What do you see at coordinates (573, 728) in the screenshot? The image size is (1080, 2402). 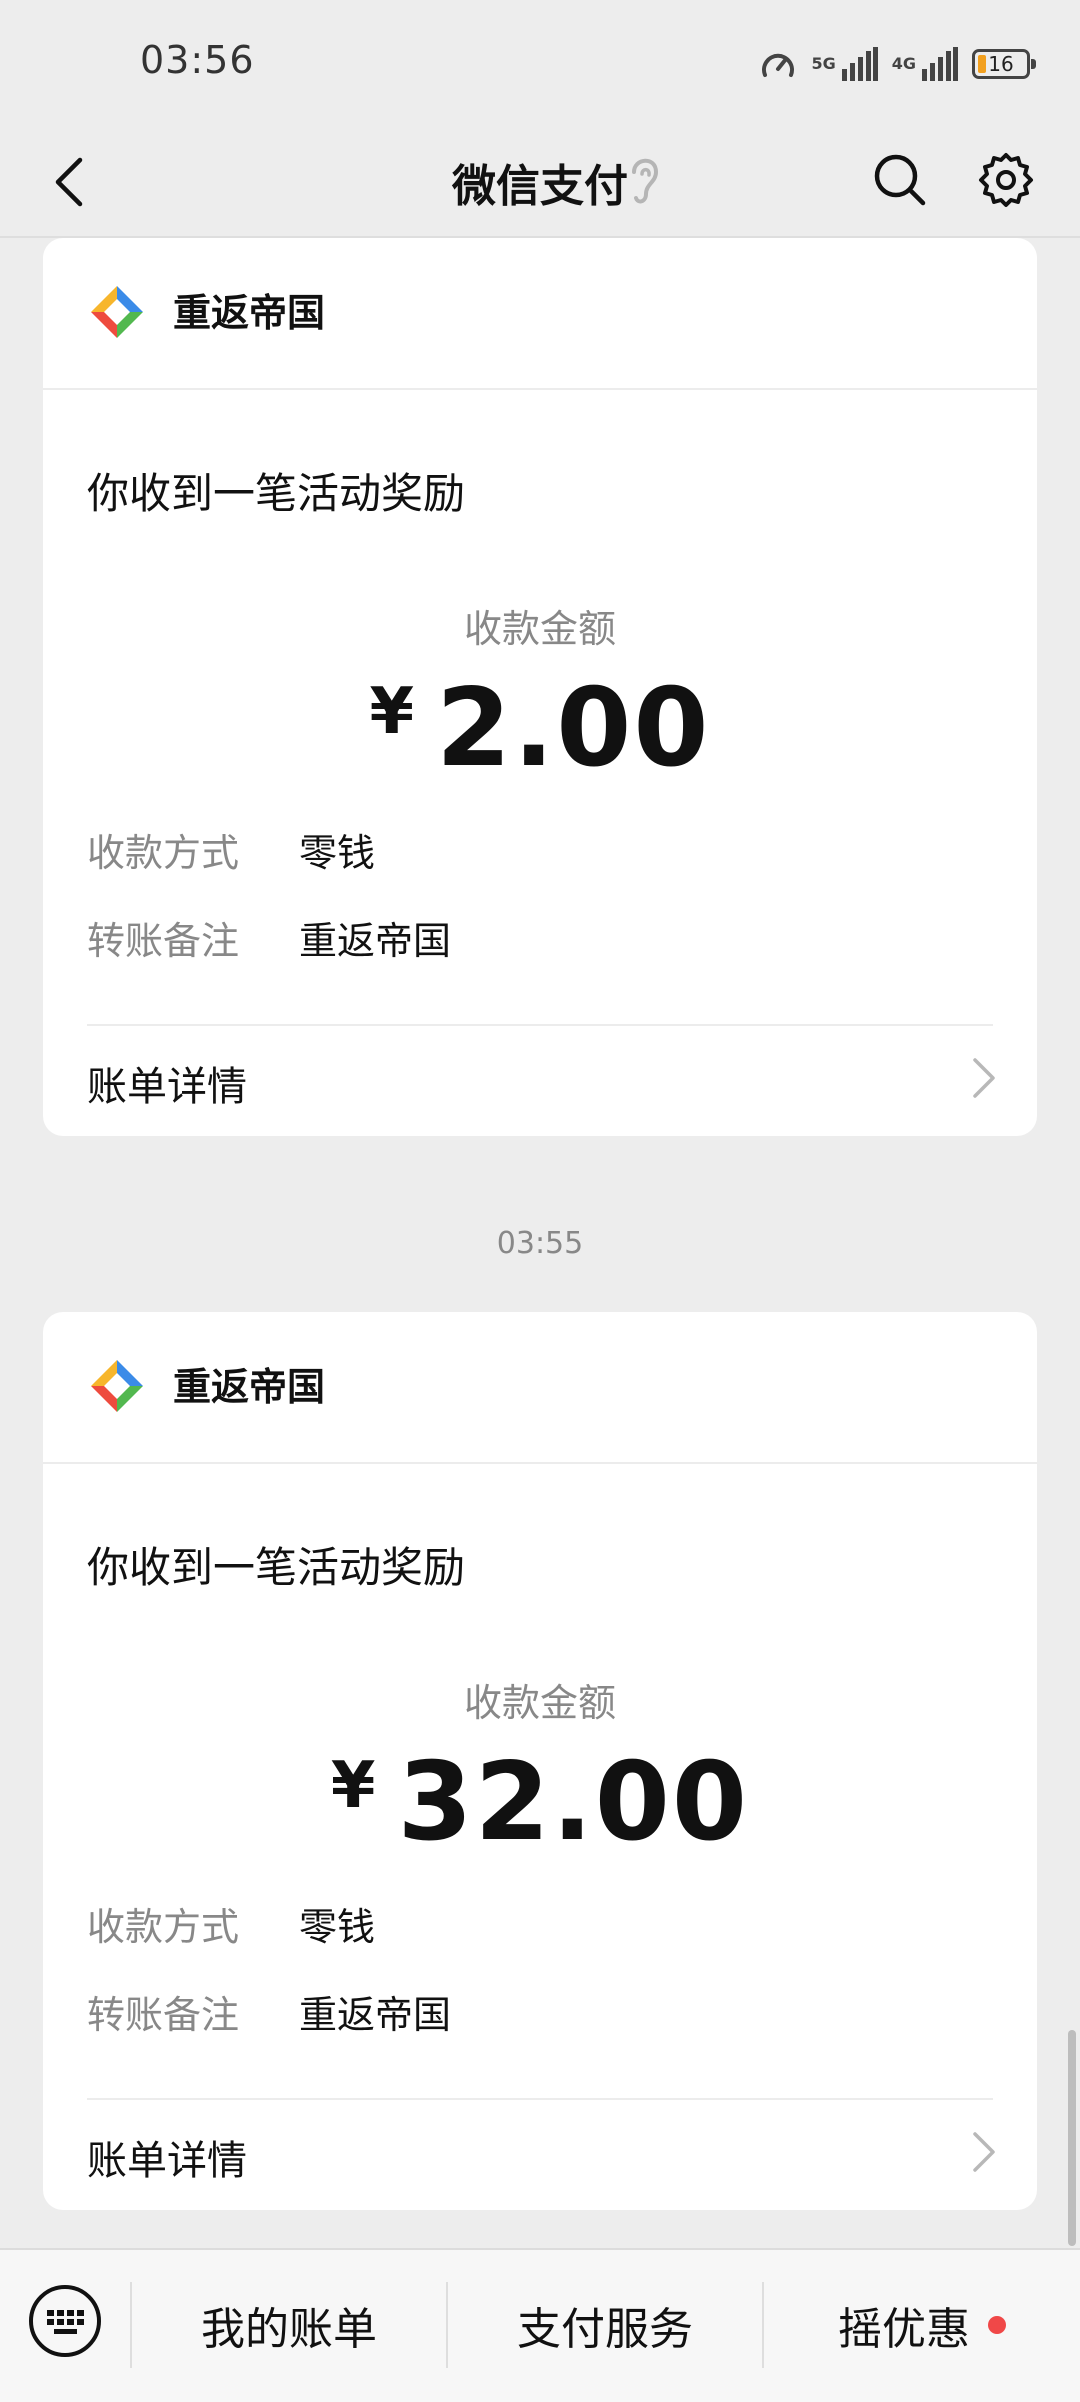 I see `amount-number: 2.00` at bounding box center [573, 728].